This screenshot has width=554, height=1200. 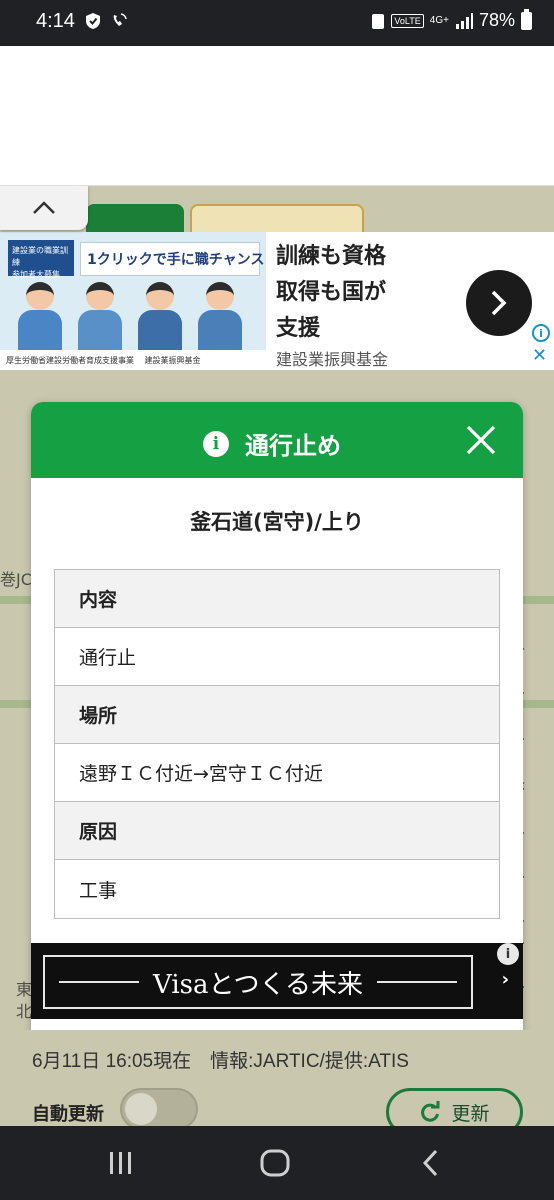 What do you see at coordinates (470, 1113) in the screenshot?
I see `refresh-label: 更新` at bounding box center [470, 1113].